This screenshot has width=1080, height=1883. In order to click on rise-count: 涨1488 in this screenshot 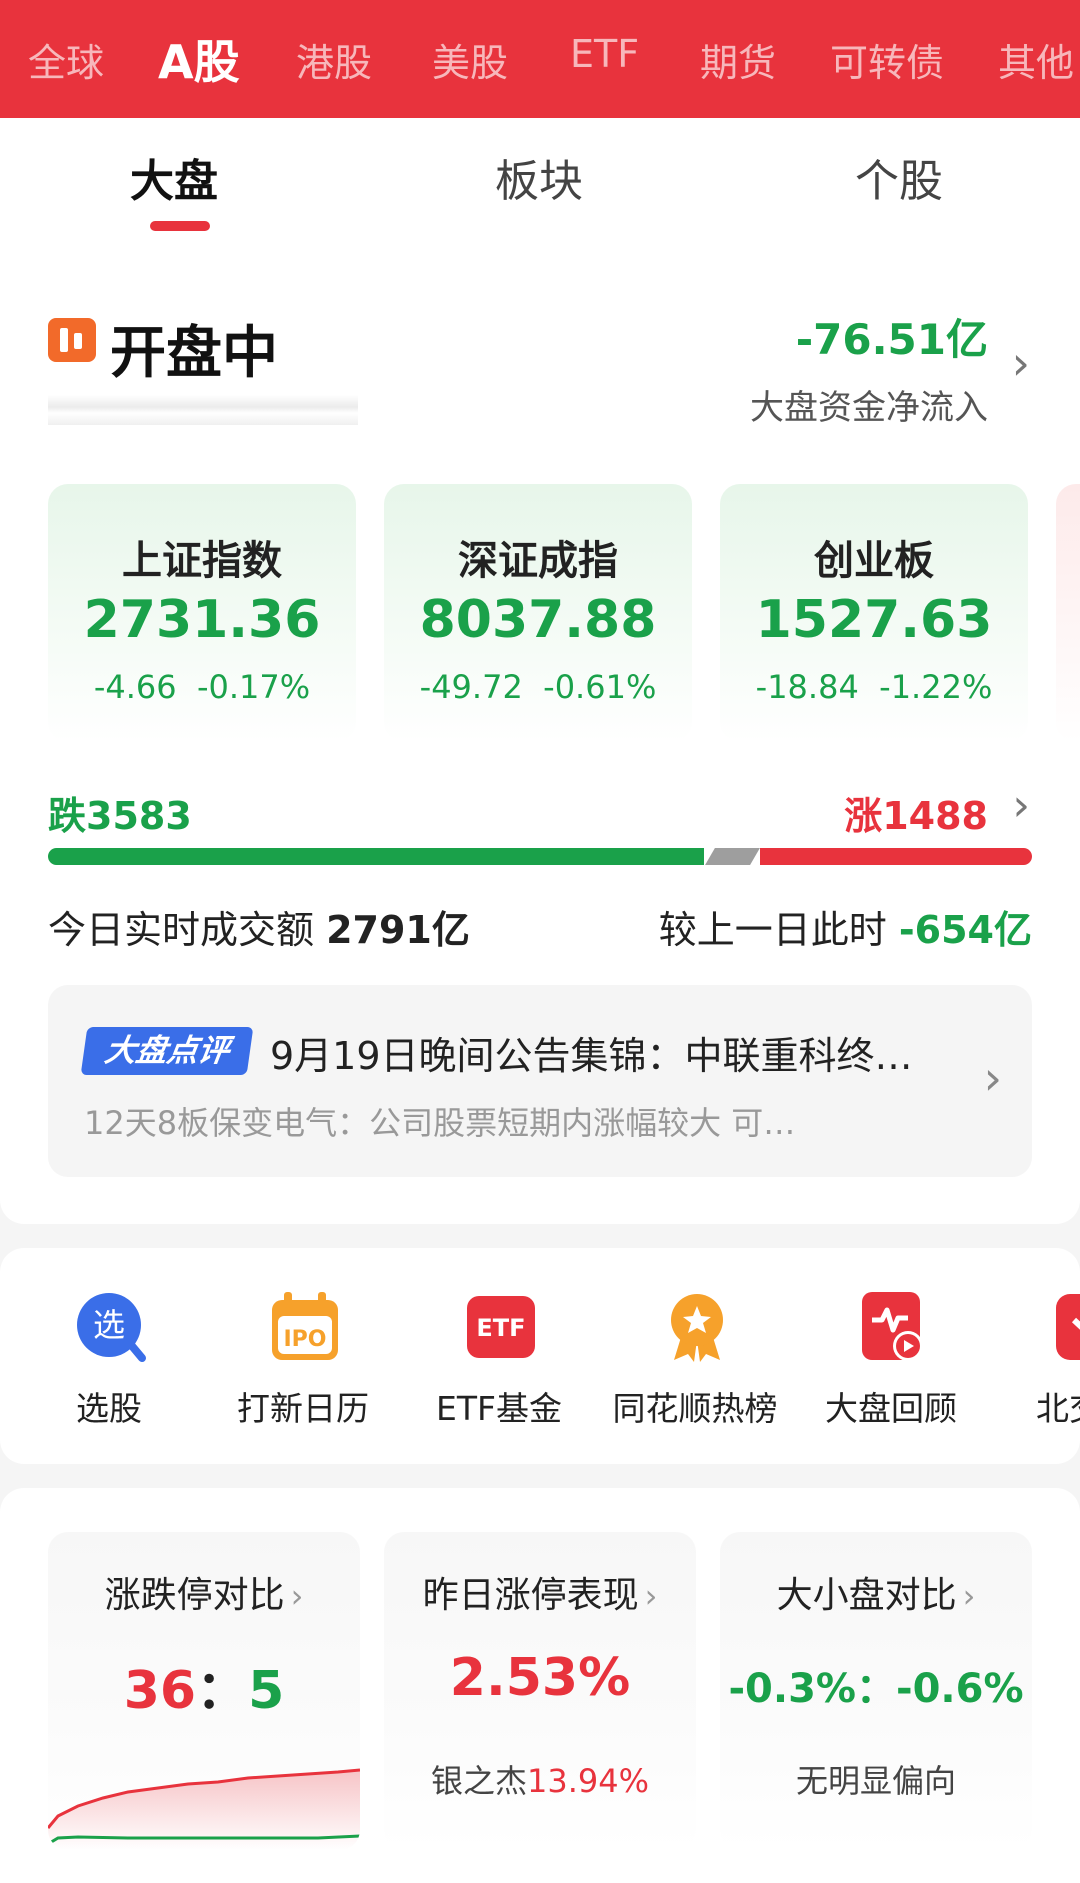, I will do `click(916, 812)`.